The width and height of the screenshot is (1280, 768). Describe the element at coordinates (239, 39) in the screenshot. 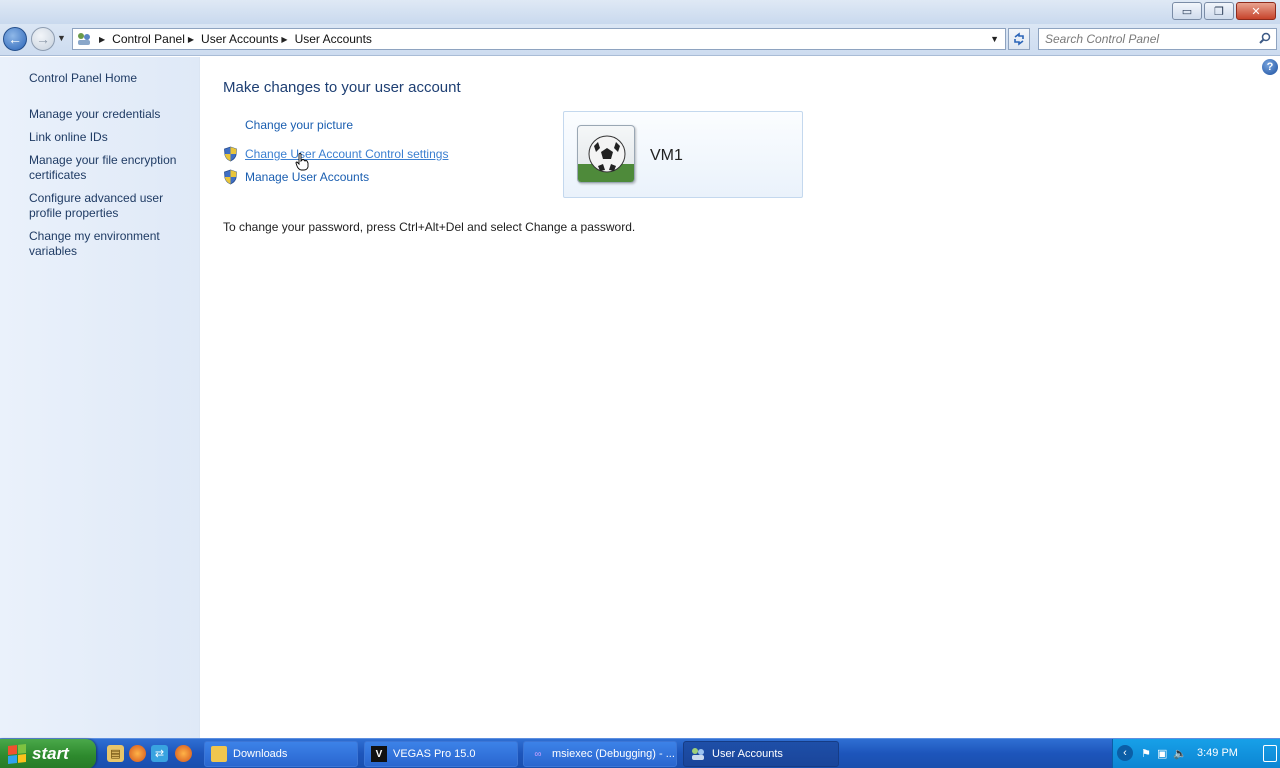

I see `breadcrumb-user-accounts: User Accounts` at that location.